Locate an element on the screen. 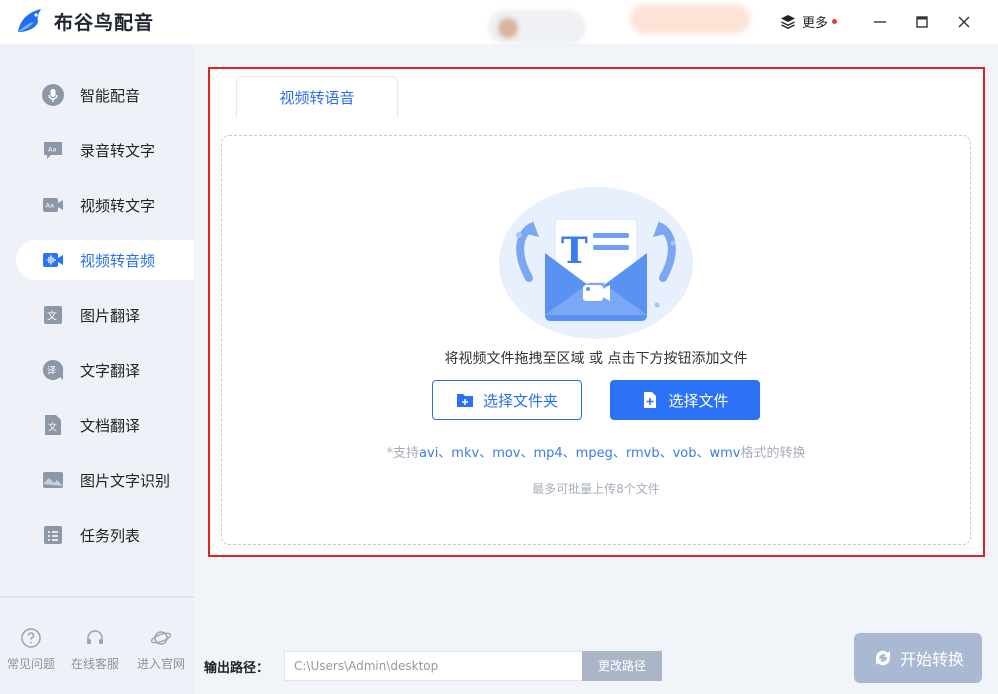 The width and height of the screenshot is (998, 694). folder-add-icon is located at coordinates (464, 400).